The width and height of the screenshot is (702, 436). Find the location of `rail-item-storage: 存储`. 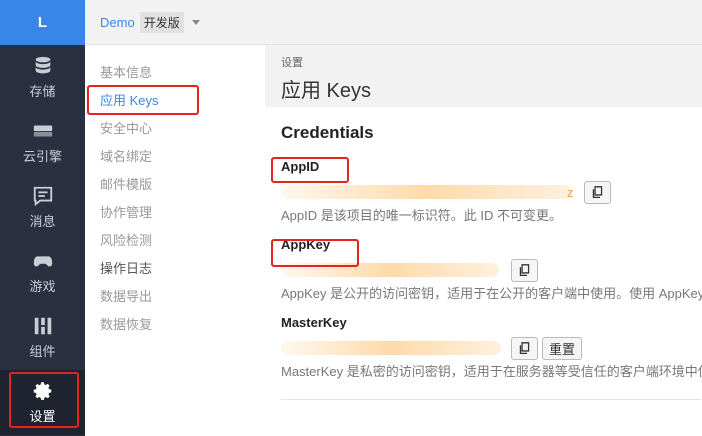

rail-item-storage: 存储 is located at coordinates (42, 77).